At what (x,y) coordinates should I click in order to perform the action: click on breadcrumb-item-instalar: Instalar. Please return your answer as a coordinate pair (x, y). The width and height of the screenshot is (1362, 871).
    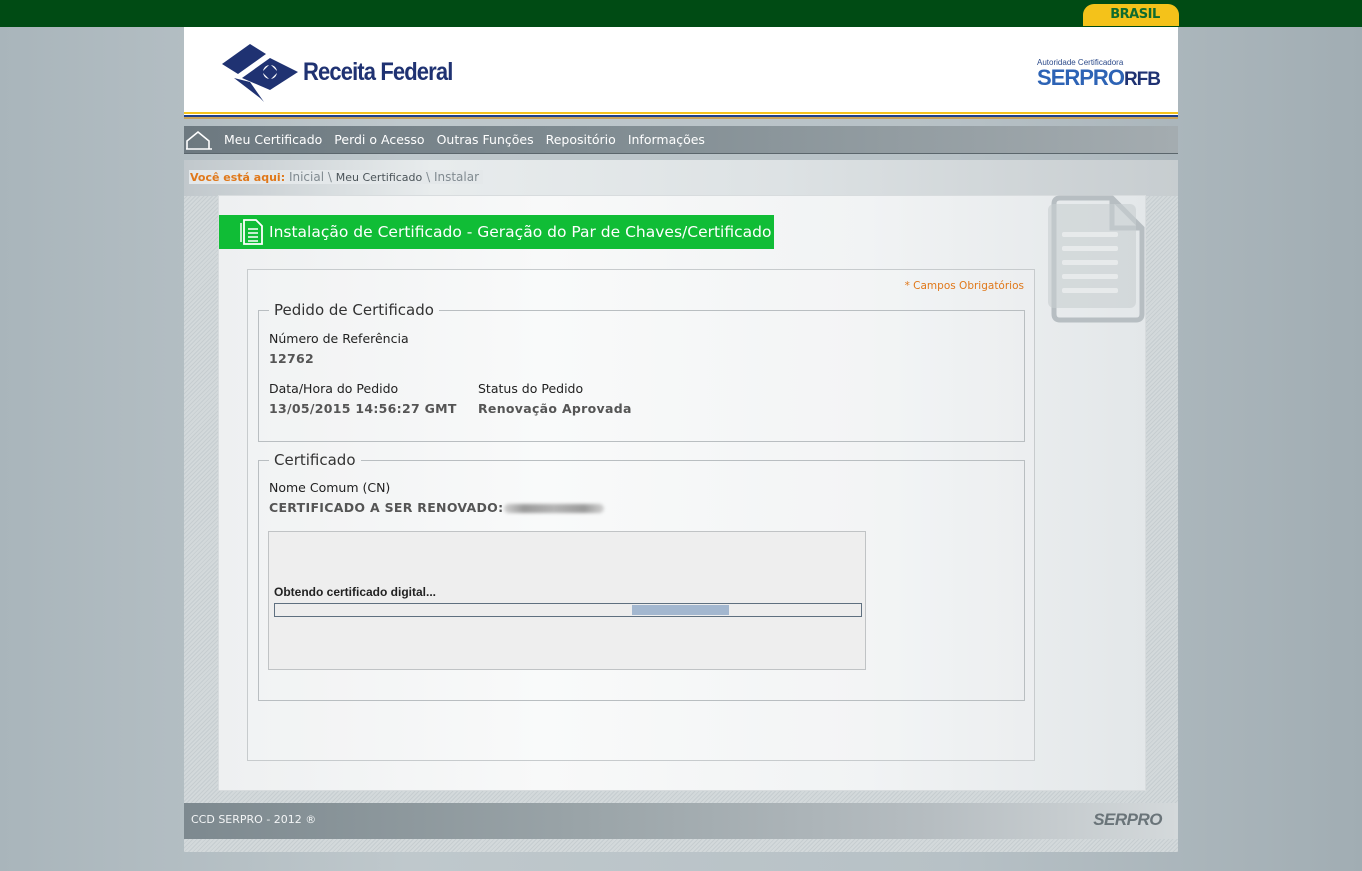
    Looking at the image, I should click on (456, 177).